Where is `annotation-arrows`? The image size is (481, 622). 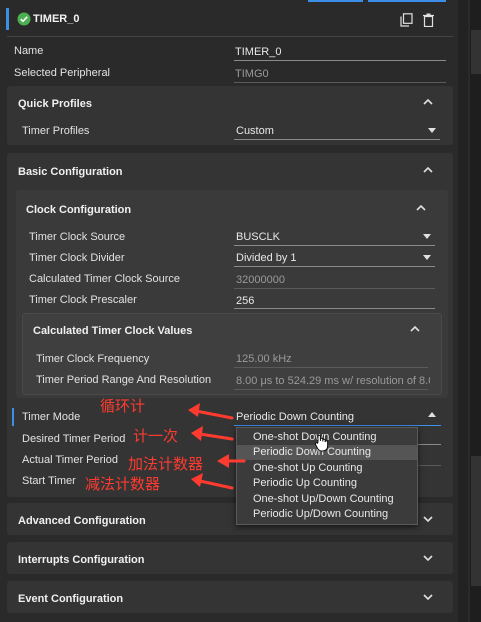 annotation-arrows is located at coordinates (217, 446).